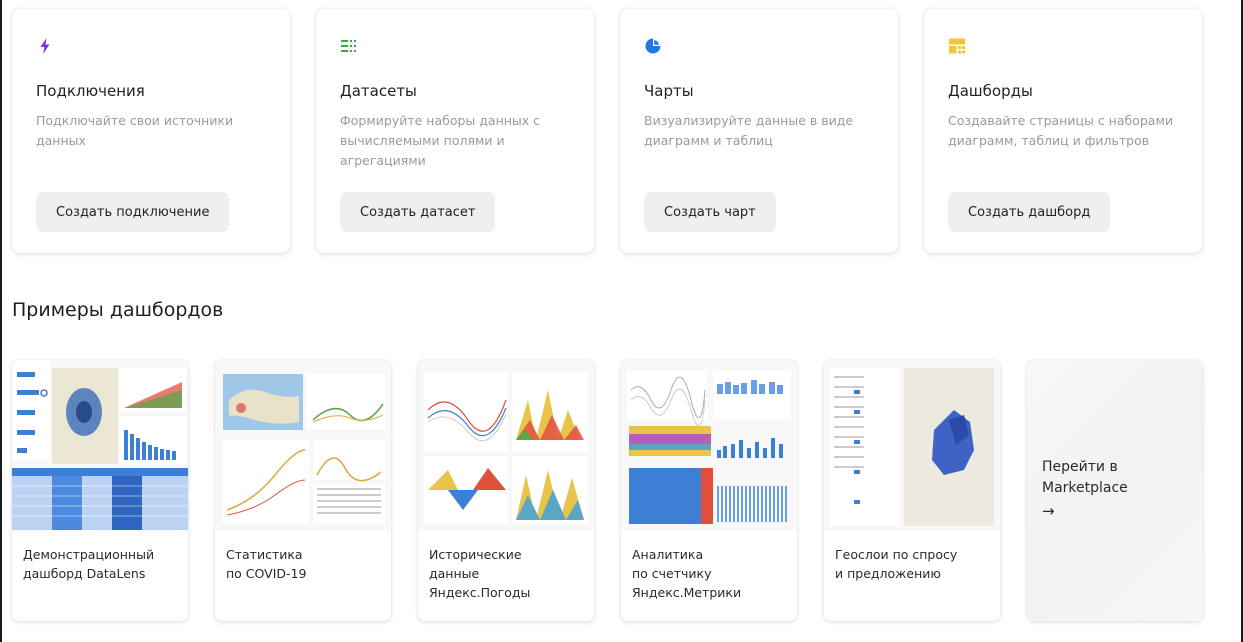  I want to click on arrow-right-icon: →, so click(1048, 511).